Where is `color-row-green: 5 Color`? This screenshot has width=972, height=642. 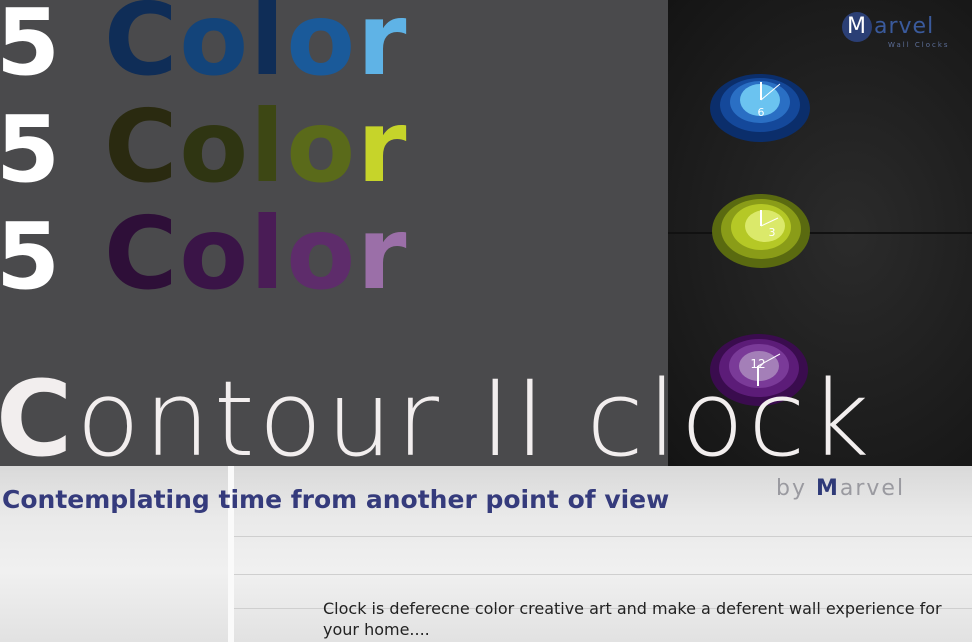 color-row-green: 5 Color is located at coordinates (204, 147).